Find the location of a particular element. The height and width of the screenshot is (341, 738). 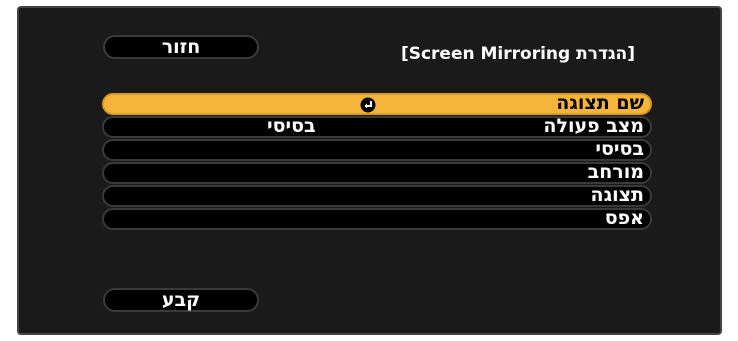

menu-item-display-name: שם תצוגה is located at coordinates (377, 103).